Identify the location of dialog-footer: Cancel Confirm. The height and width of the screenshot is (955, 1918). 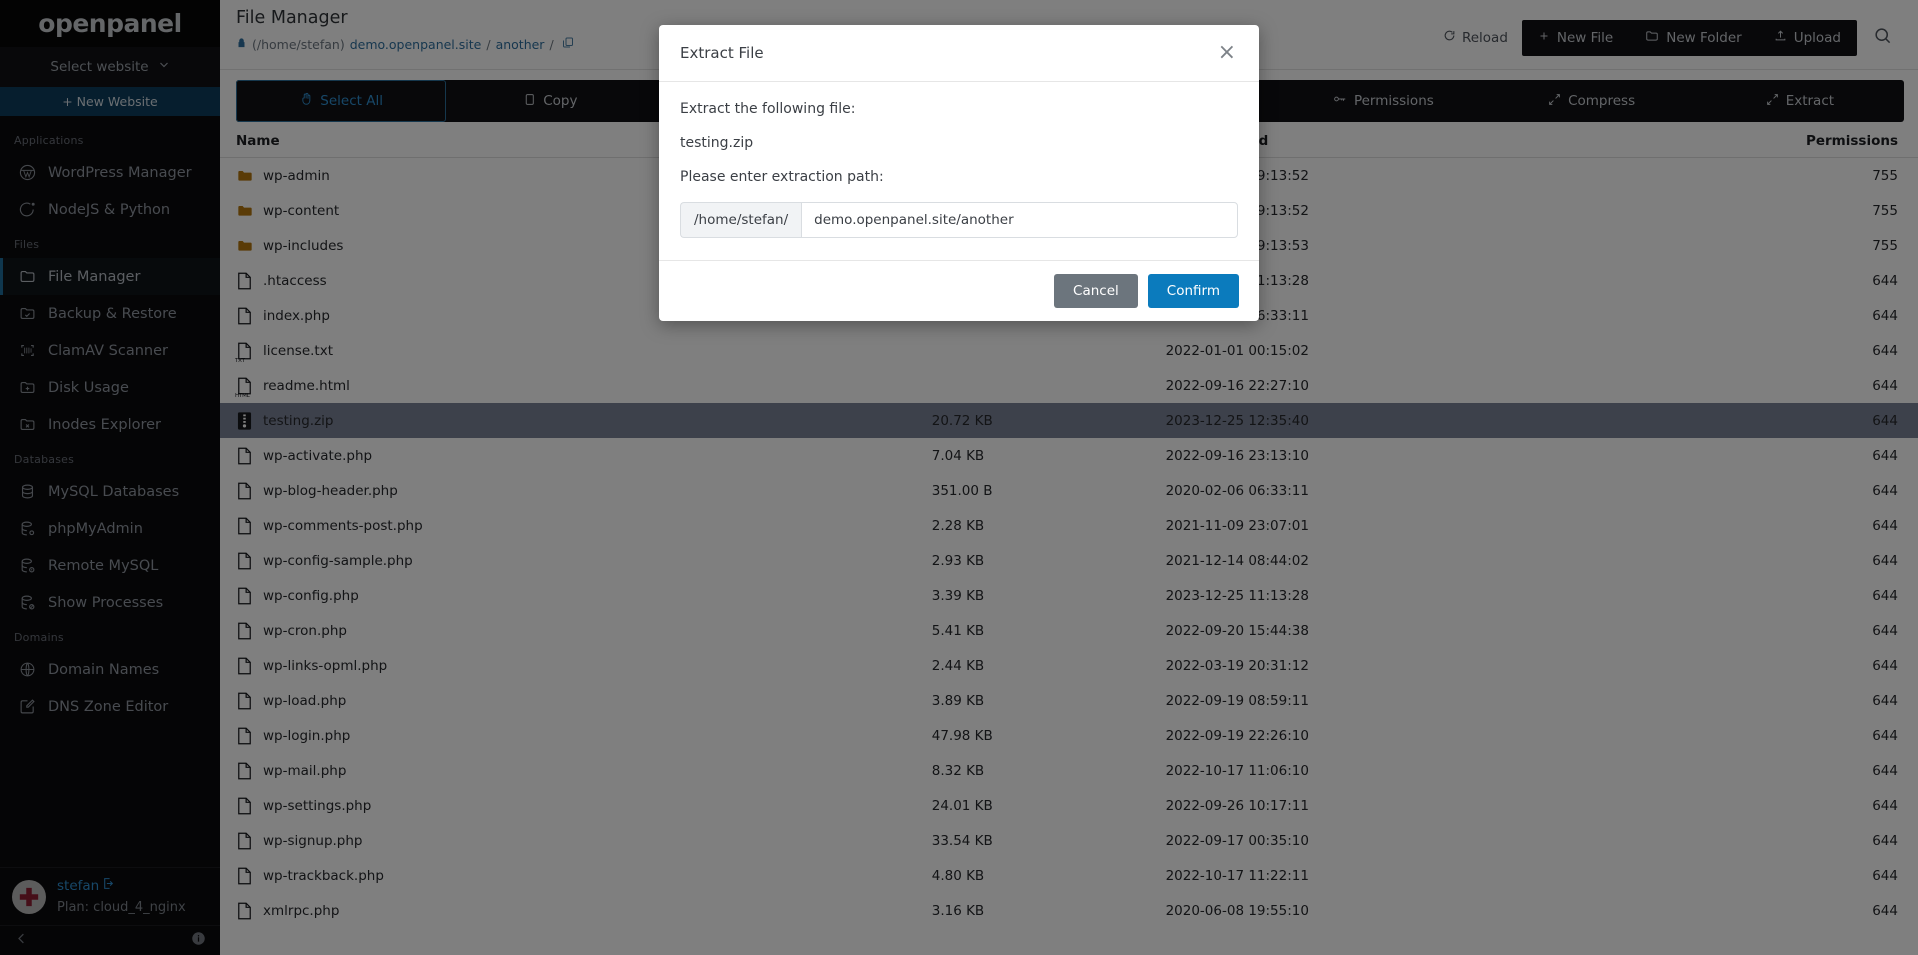
(959, 290).